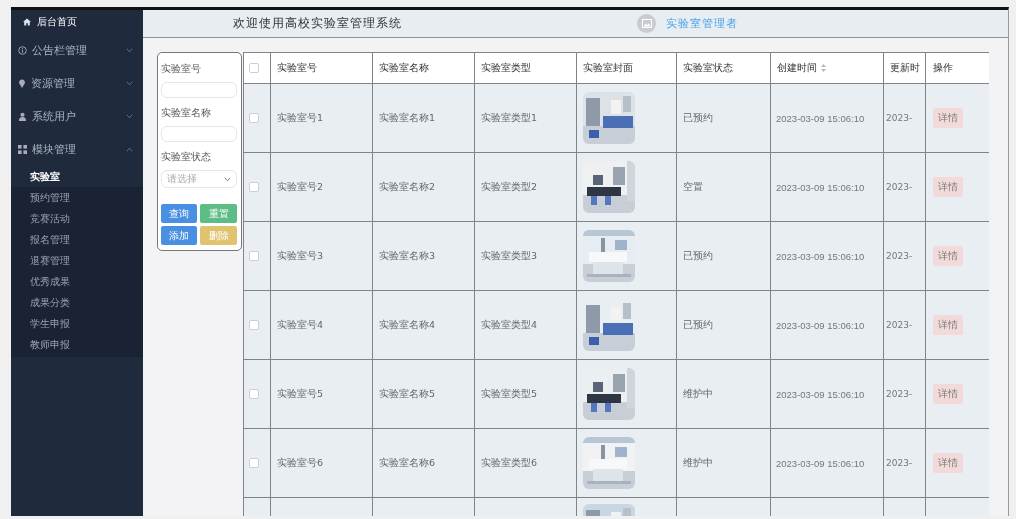 The height and width of the screenshot is (519, 1016). Describe the element at coordinates (22, 50) in the screenshot. I see `info-icon` at that location.